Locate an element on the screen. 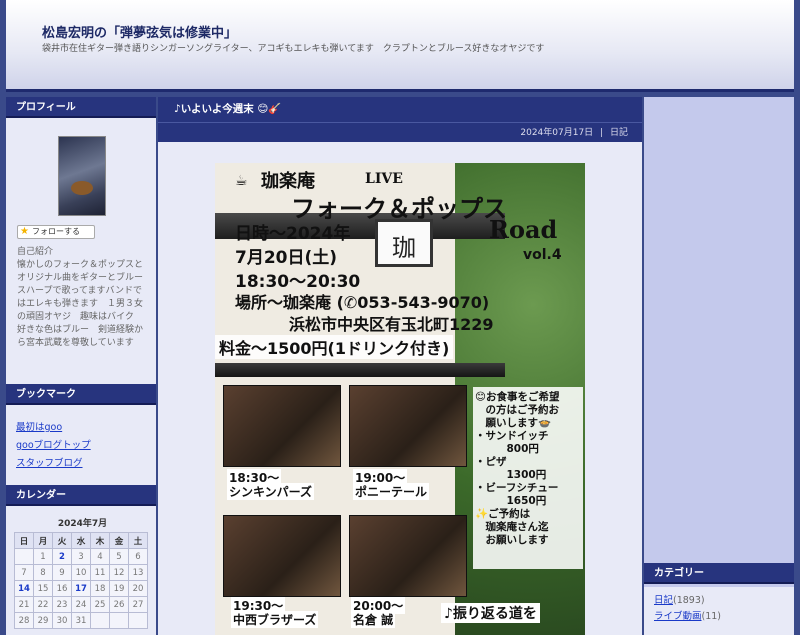 The width and height of the screenshot is (800, 635). bookmark-link-goo-blog-top: gooブログトップ is located at coordinates (81, 446).